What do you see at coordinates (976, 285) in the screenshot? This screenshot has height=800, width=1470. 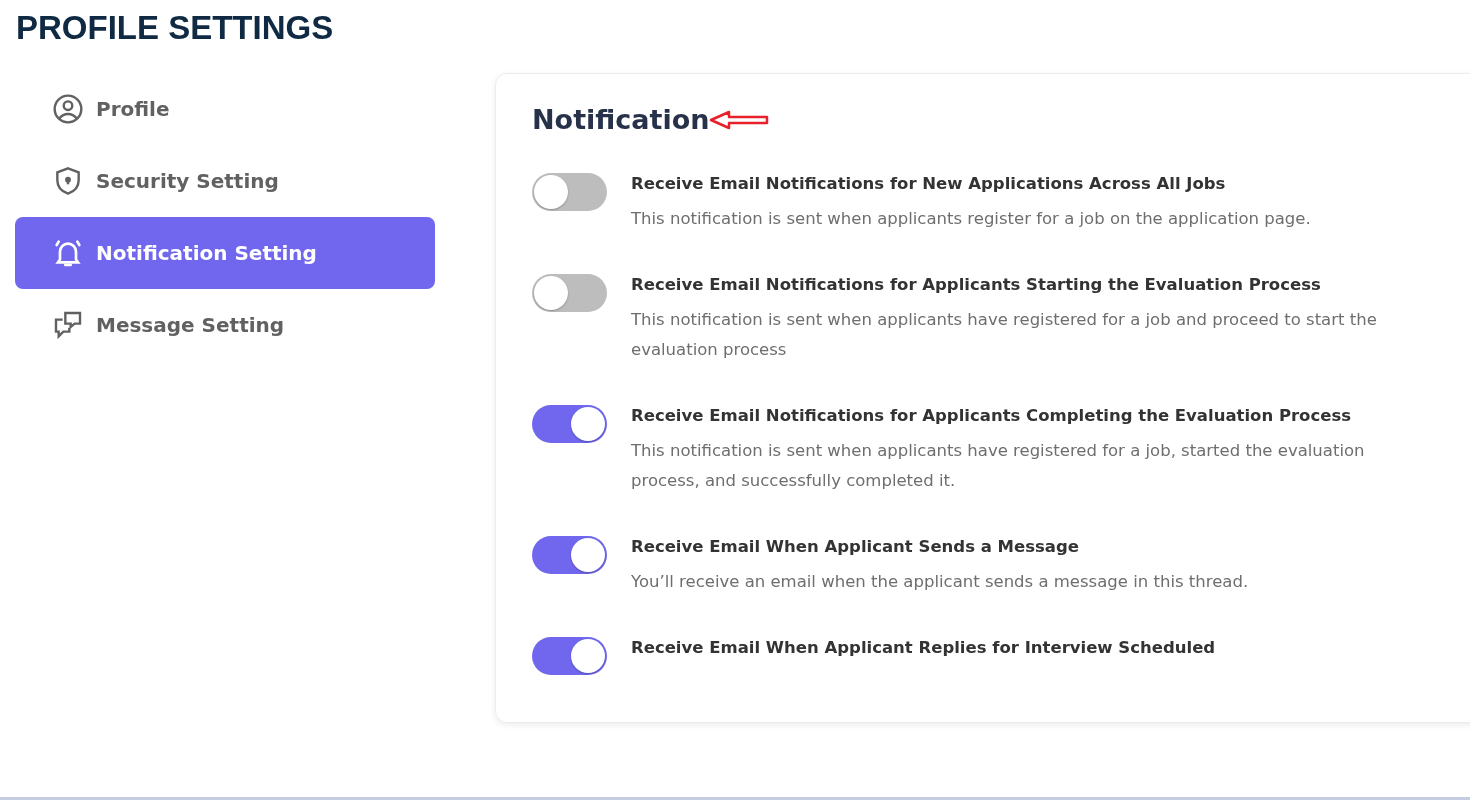 I see `setting-title: Receive Email Notifications for Applicants Starting the Evaluation Process` at bounding box center [976, 285].